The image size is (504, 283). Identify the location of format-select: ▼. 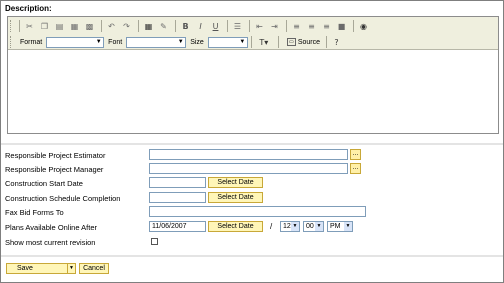
(75, 42).